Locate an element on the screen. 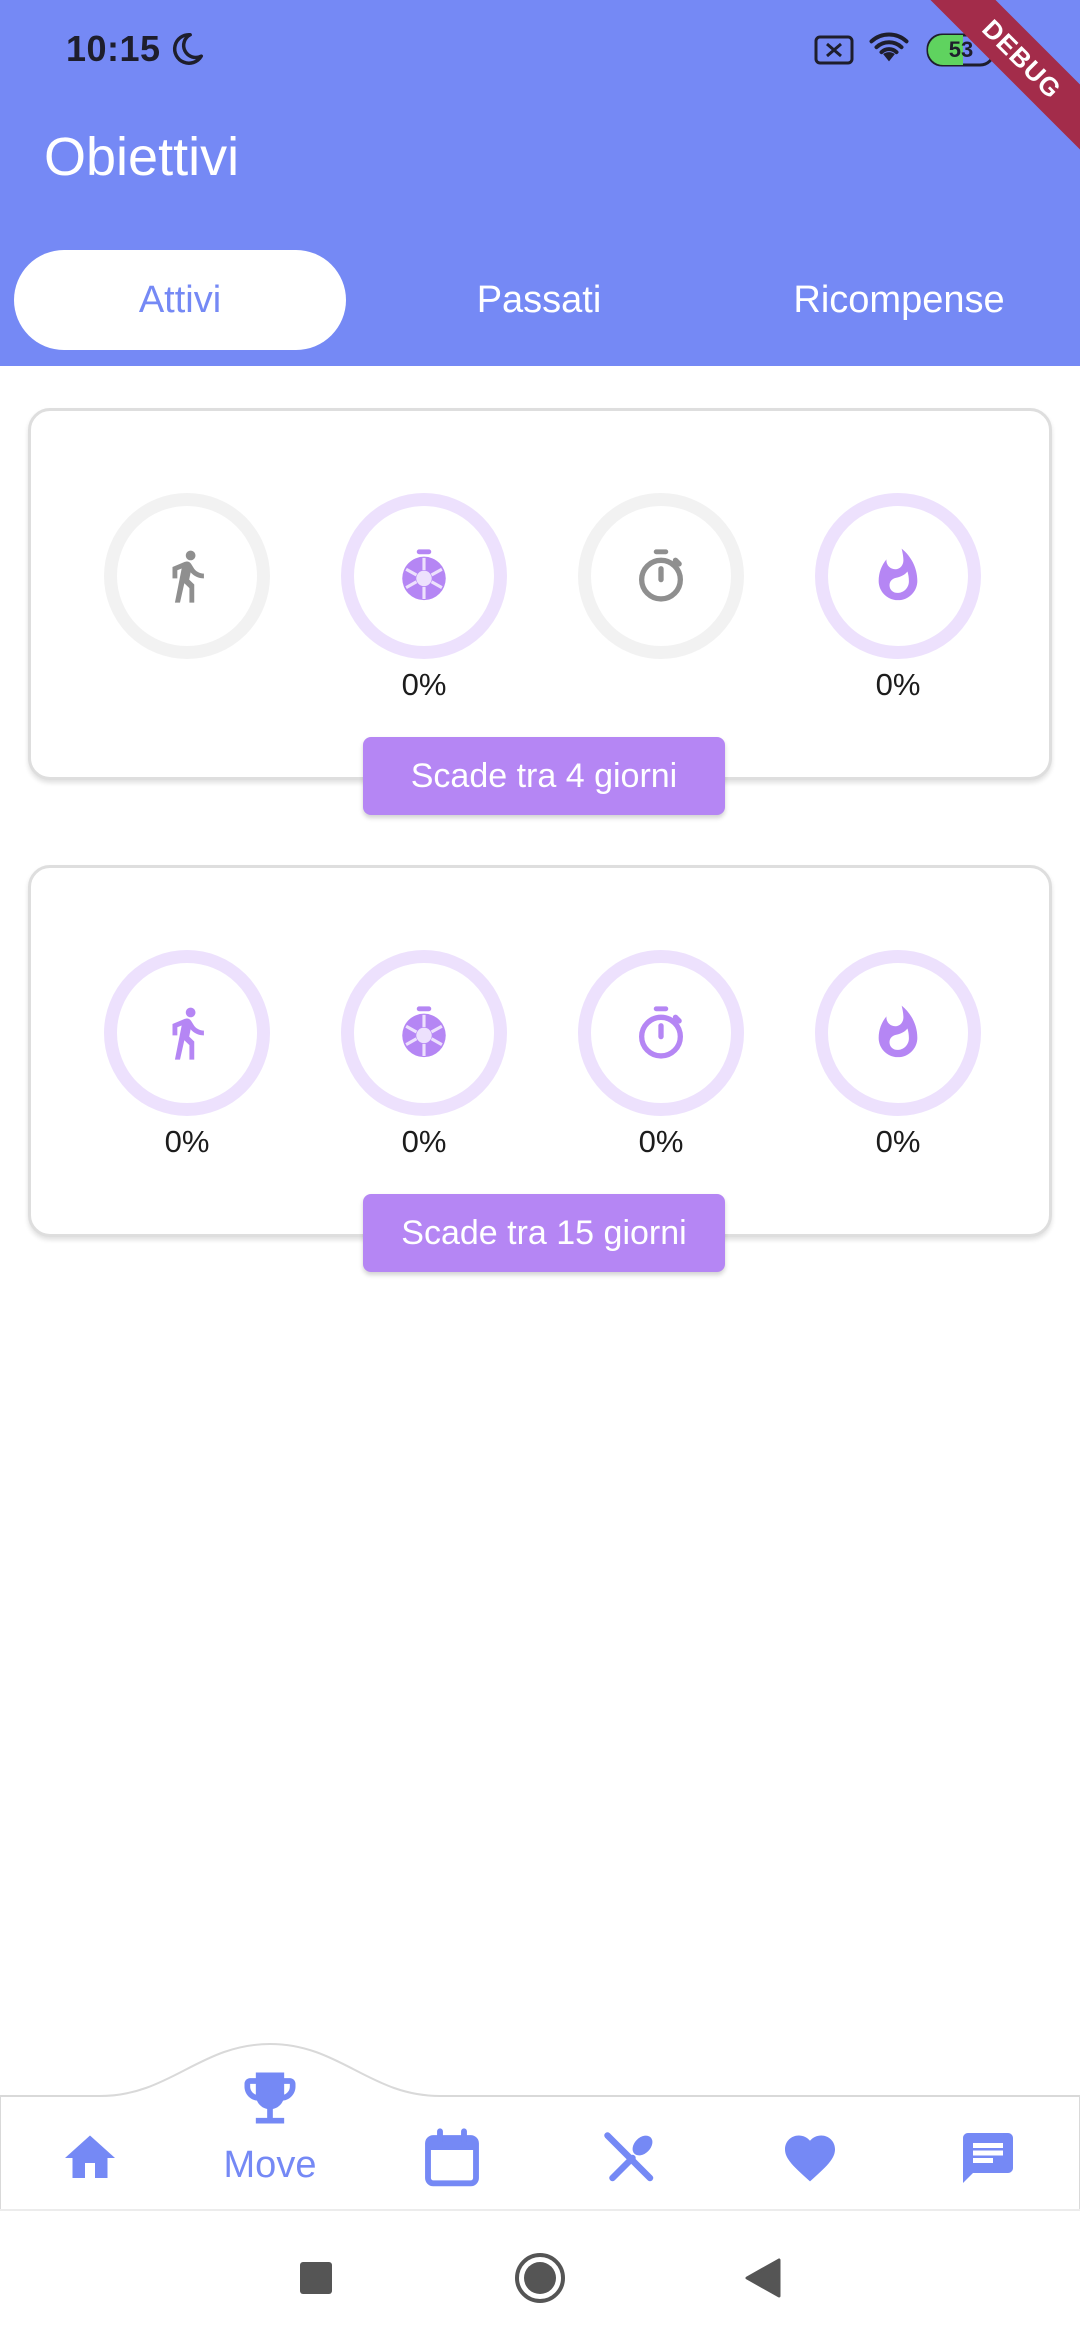 The width and height of the screenshot is (1080, 2340). steps-metric is located at coordinates (187, 576).